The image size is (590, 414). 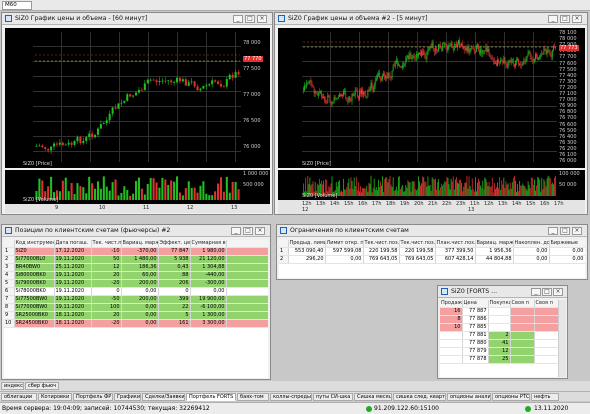 I want to click on tab-11: опционы анализ, so click(x=469, y=397).